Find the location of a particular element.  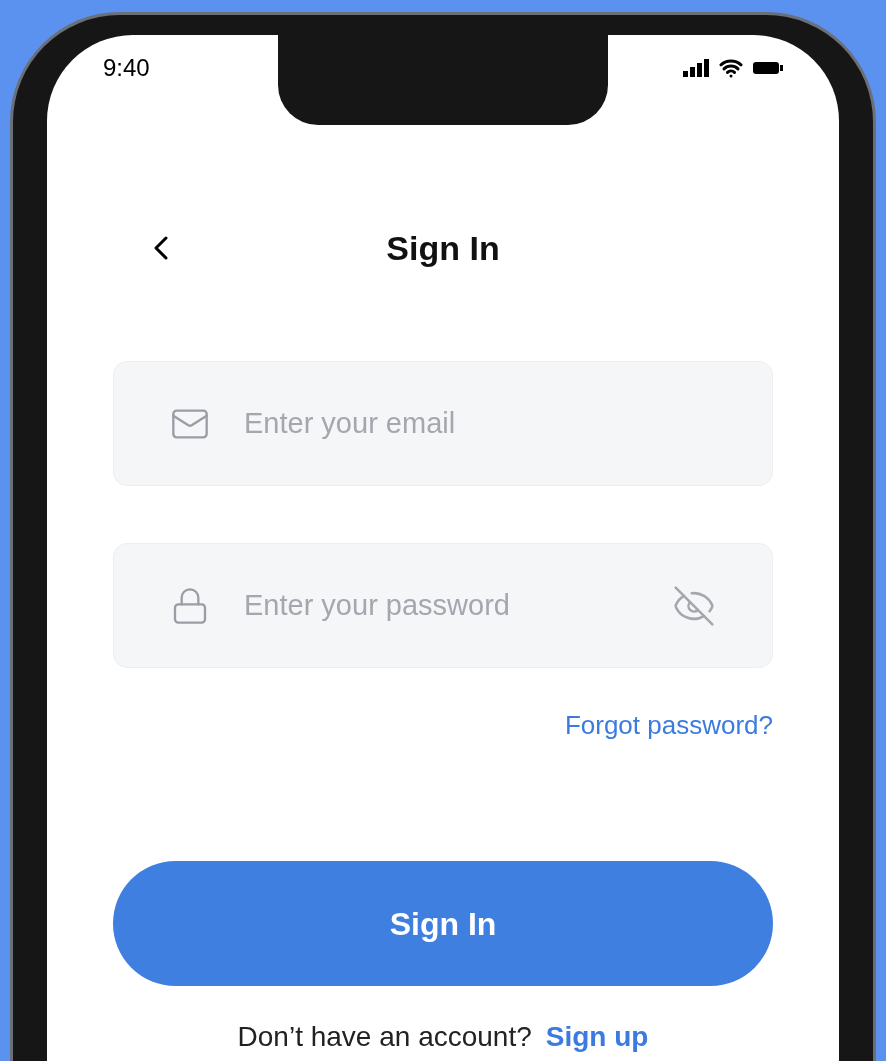

email-field: Enter your email is located at coordinates (480, 423).